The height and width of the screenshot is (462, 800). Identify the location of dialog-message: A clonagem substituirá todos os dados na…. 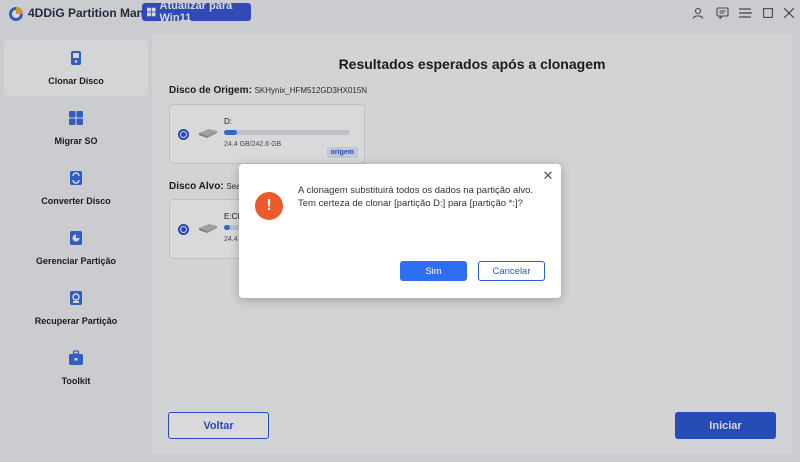
(416, 197).